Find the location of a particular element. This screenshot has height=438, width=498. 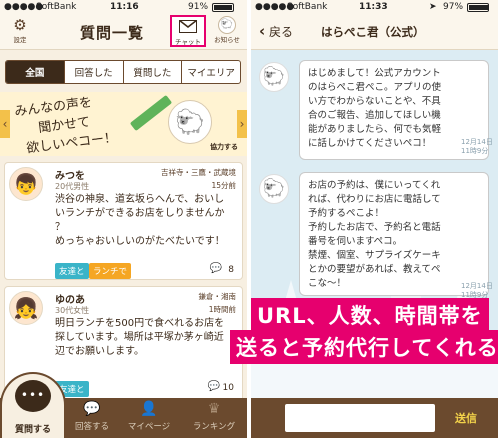

tab-answer: 💬 回答する is located at coordinates (92, 418).